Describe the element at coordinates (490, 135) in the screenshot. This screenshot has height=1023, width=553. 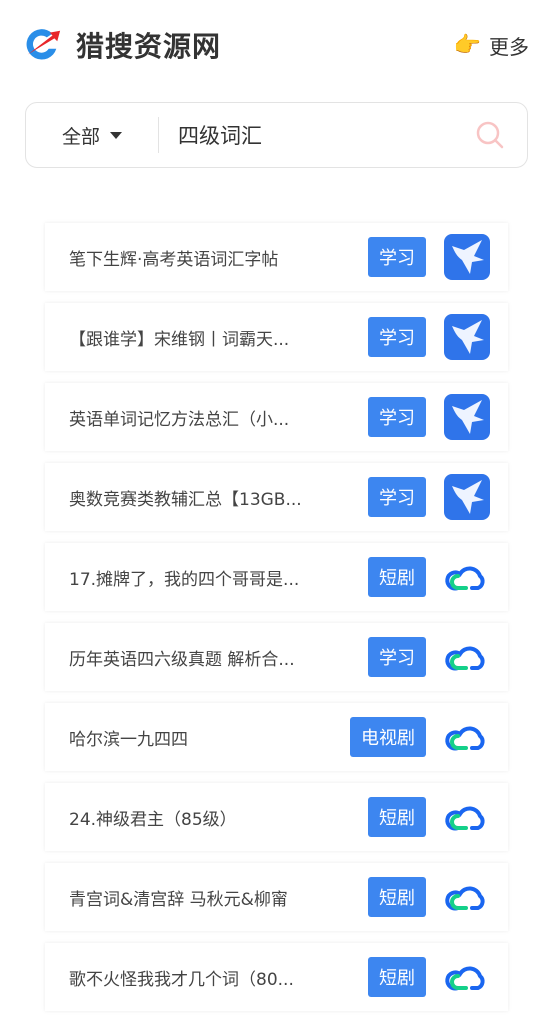
I see `search-icon` at that location.